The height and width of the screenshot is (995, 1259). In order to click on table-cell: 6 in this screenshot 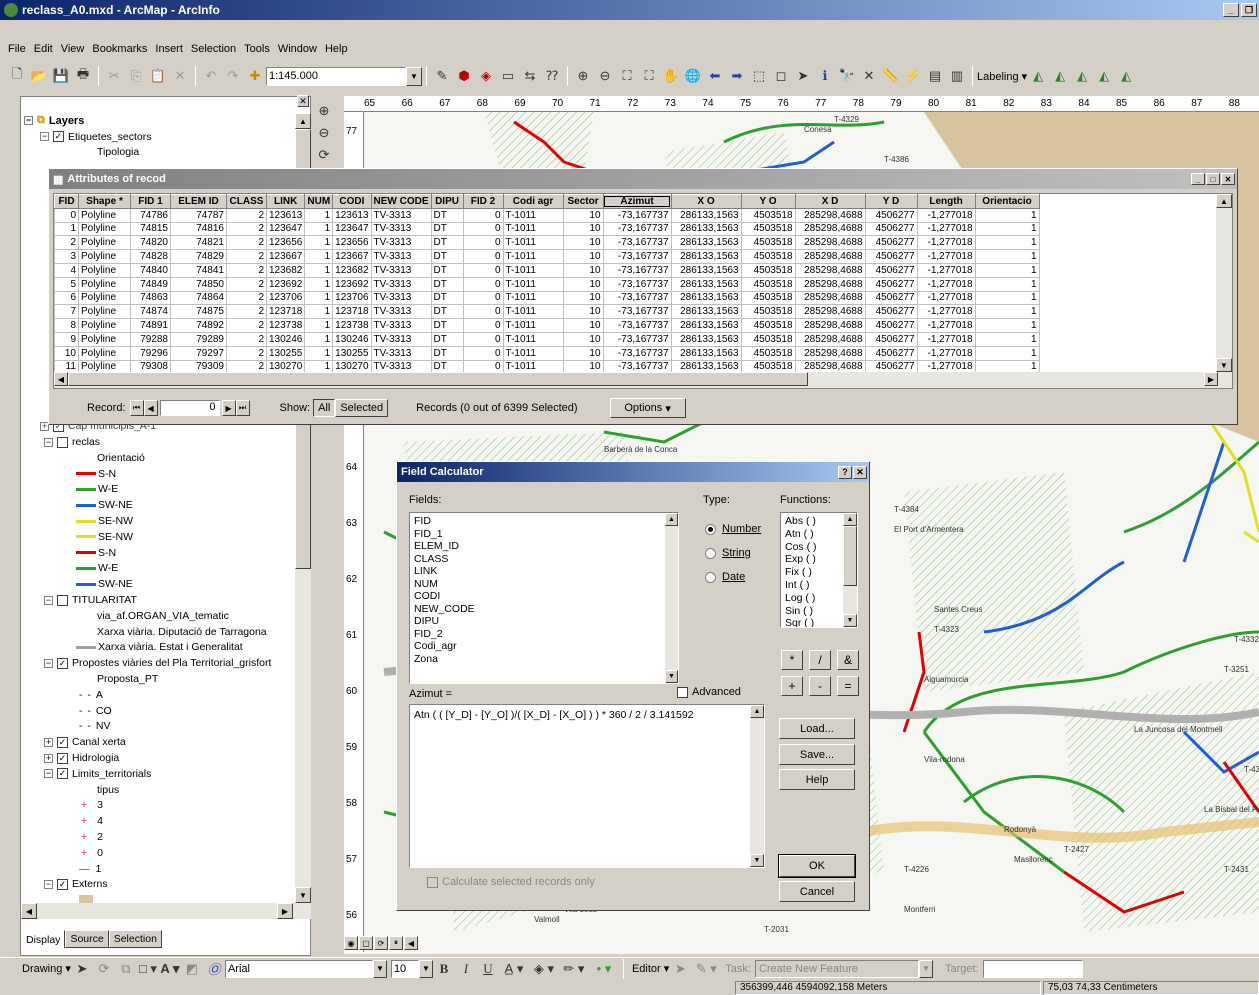, I will do `click(66, 298)`.